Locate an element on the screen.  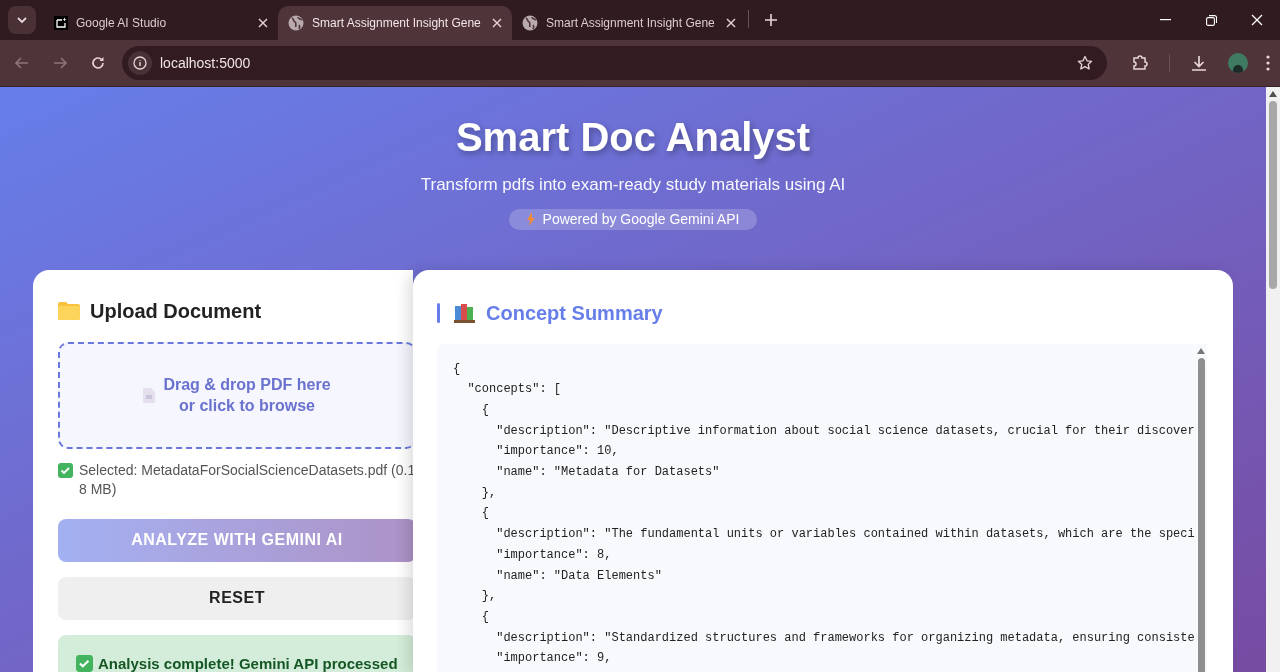
browser-tab: Google AI Studio is located at coordinates (161, 23).